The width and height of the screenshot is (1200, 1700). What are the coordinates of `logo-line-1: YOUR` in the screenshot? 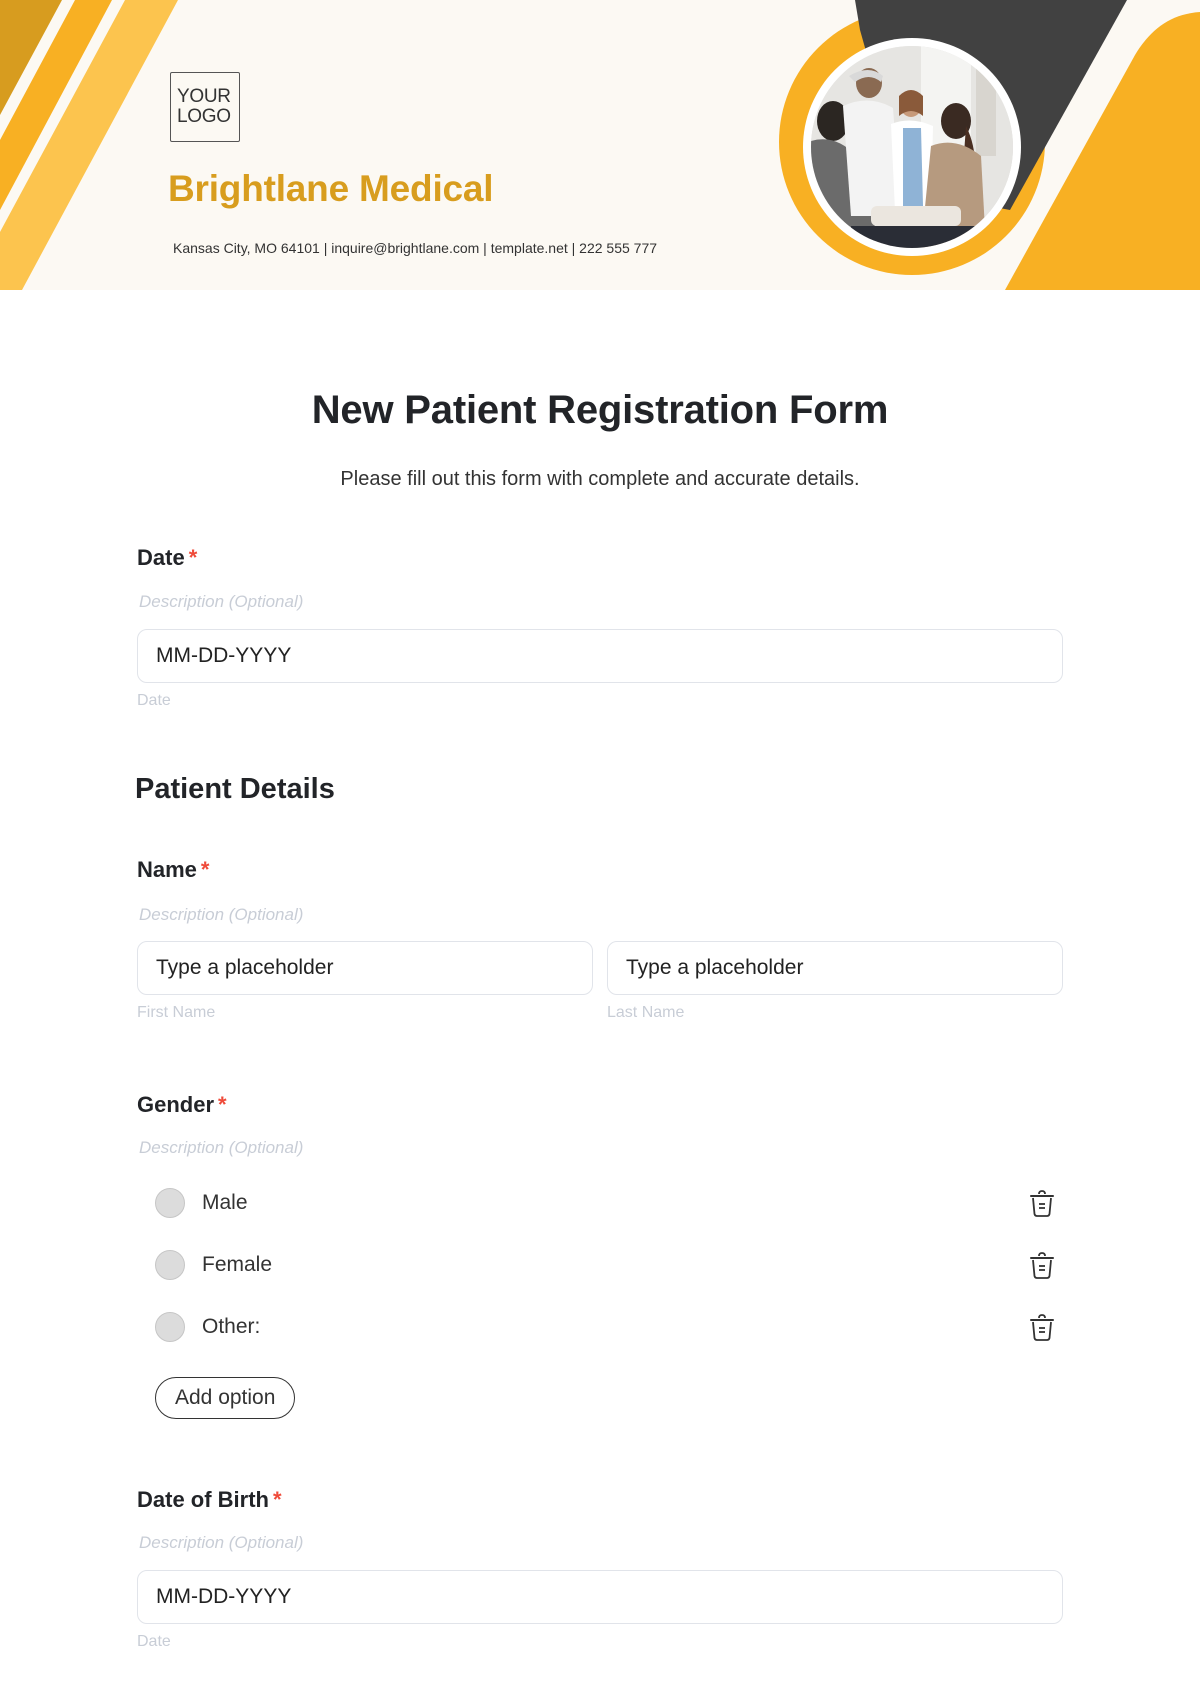 It's located at (204, 96).